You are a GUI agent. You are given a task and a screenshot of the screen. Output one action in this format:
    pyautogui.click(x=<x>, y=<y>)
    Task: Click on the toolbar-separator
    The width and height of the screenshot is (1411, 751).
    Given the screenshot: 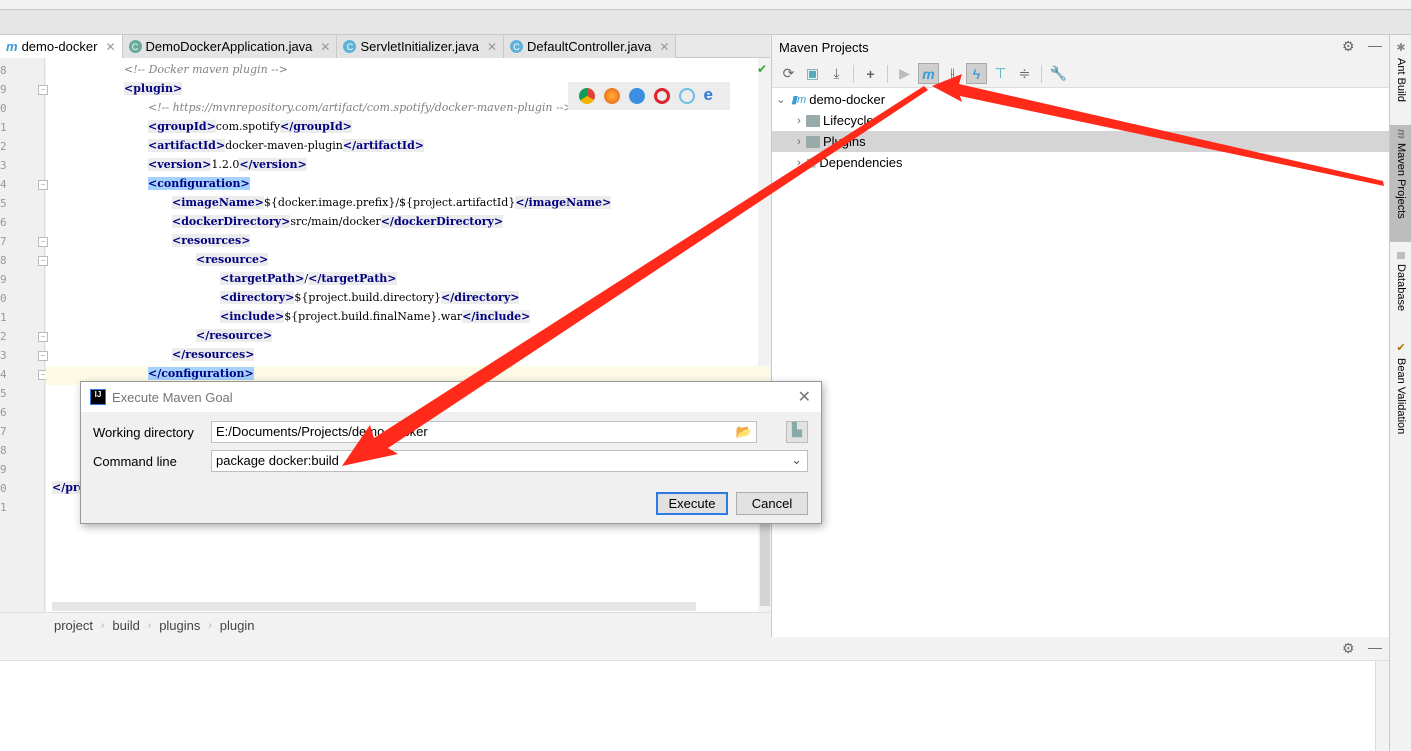 What is the action you would take?
    pyautogui.click(x=887, y=73)
    